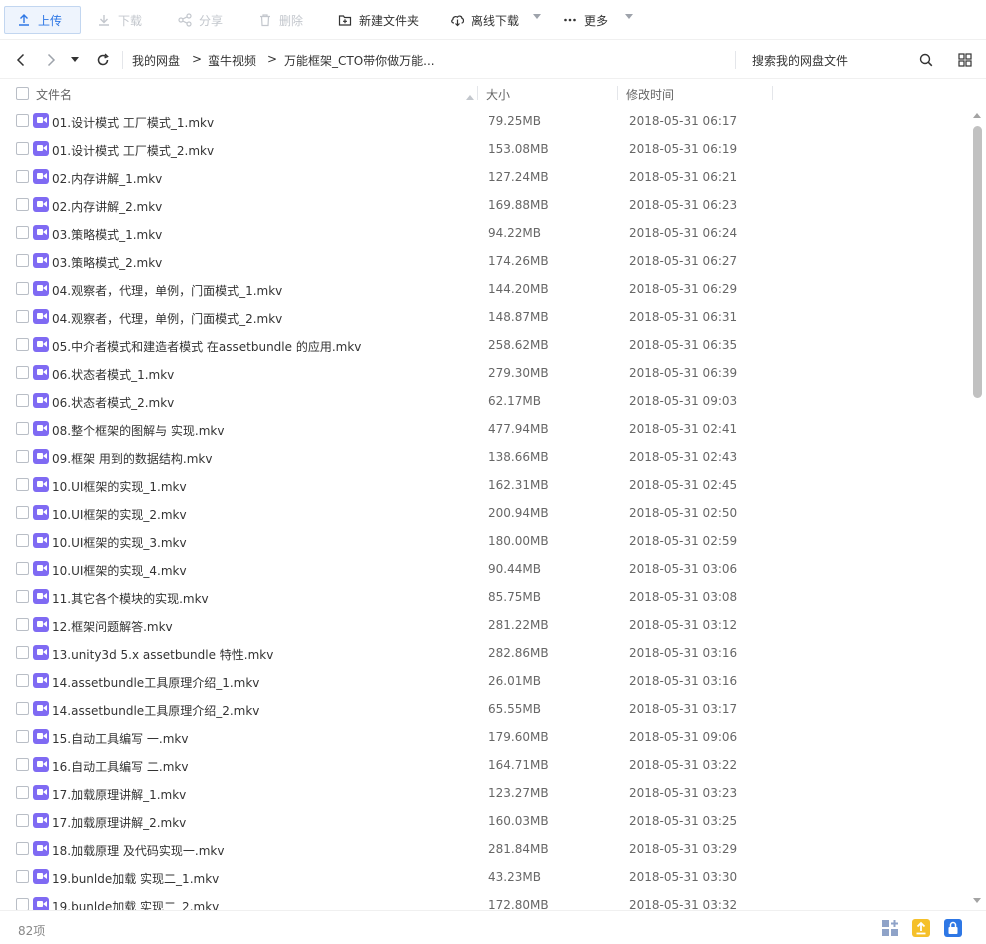 This screenshot has height=944, width=986. I want to click on file-name: 12.框架问题解答.mkv, so click(112, 626).